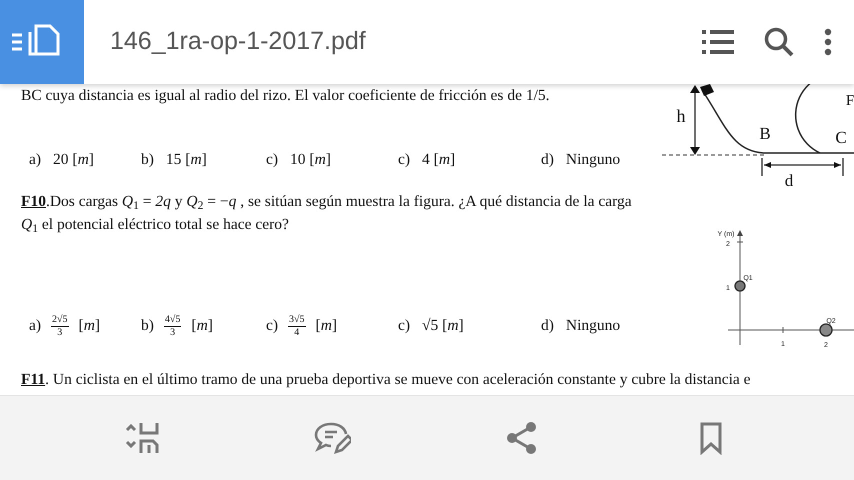  What do you see at coordinates (60, 326) in the screenshot?
I see `fraction: 2√5 3` at bounding box center [60, 326].